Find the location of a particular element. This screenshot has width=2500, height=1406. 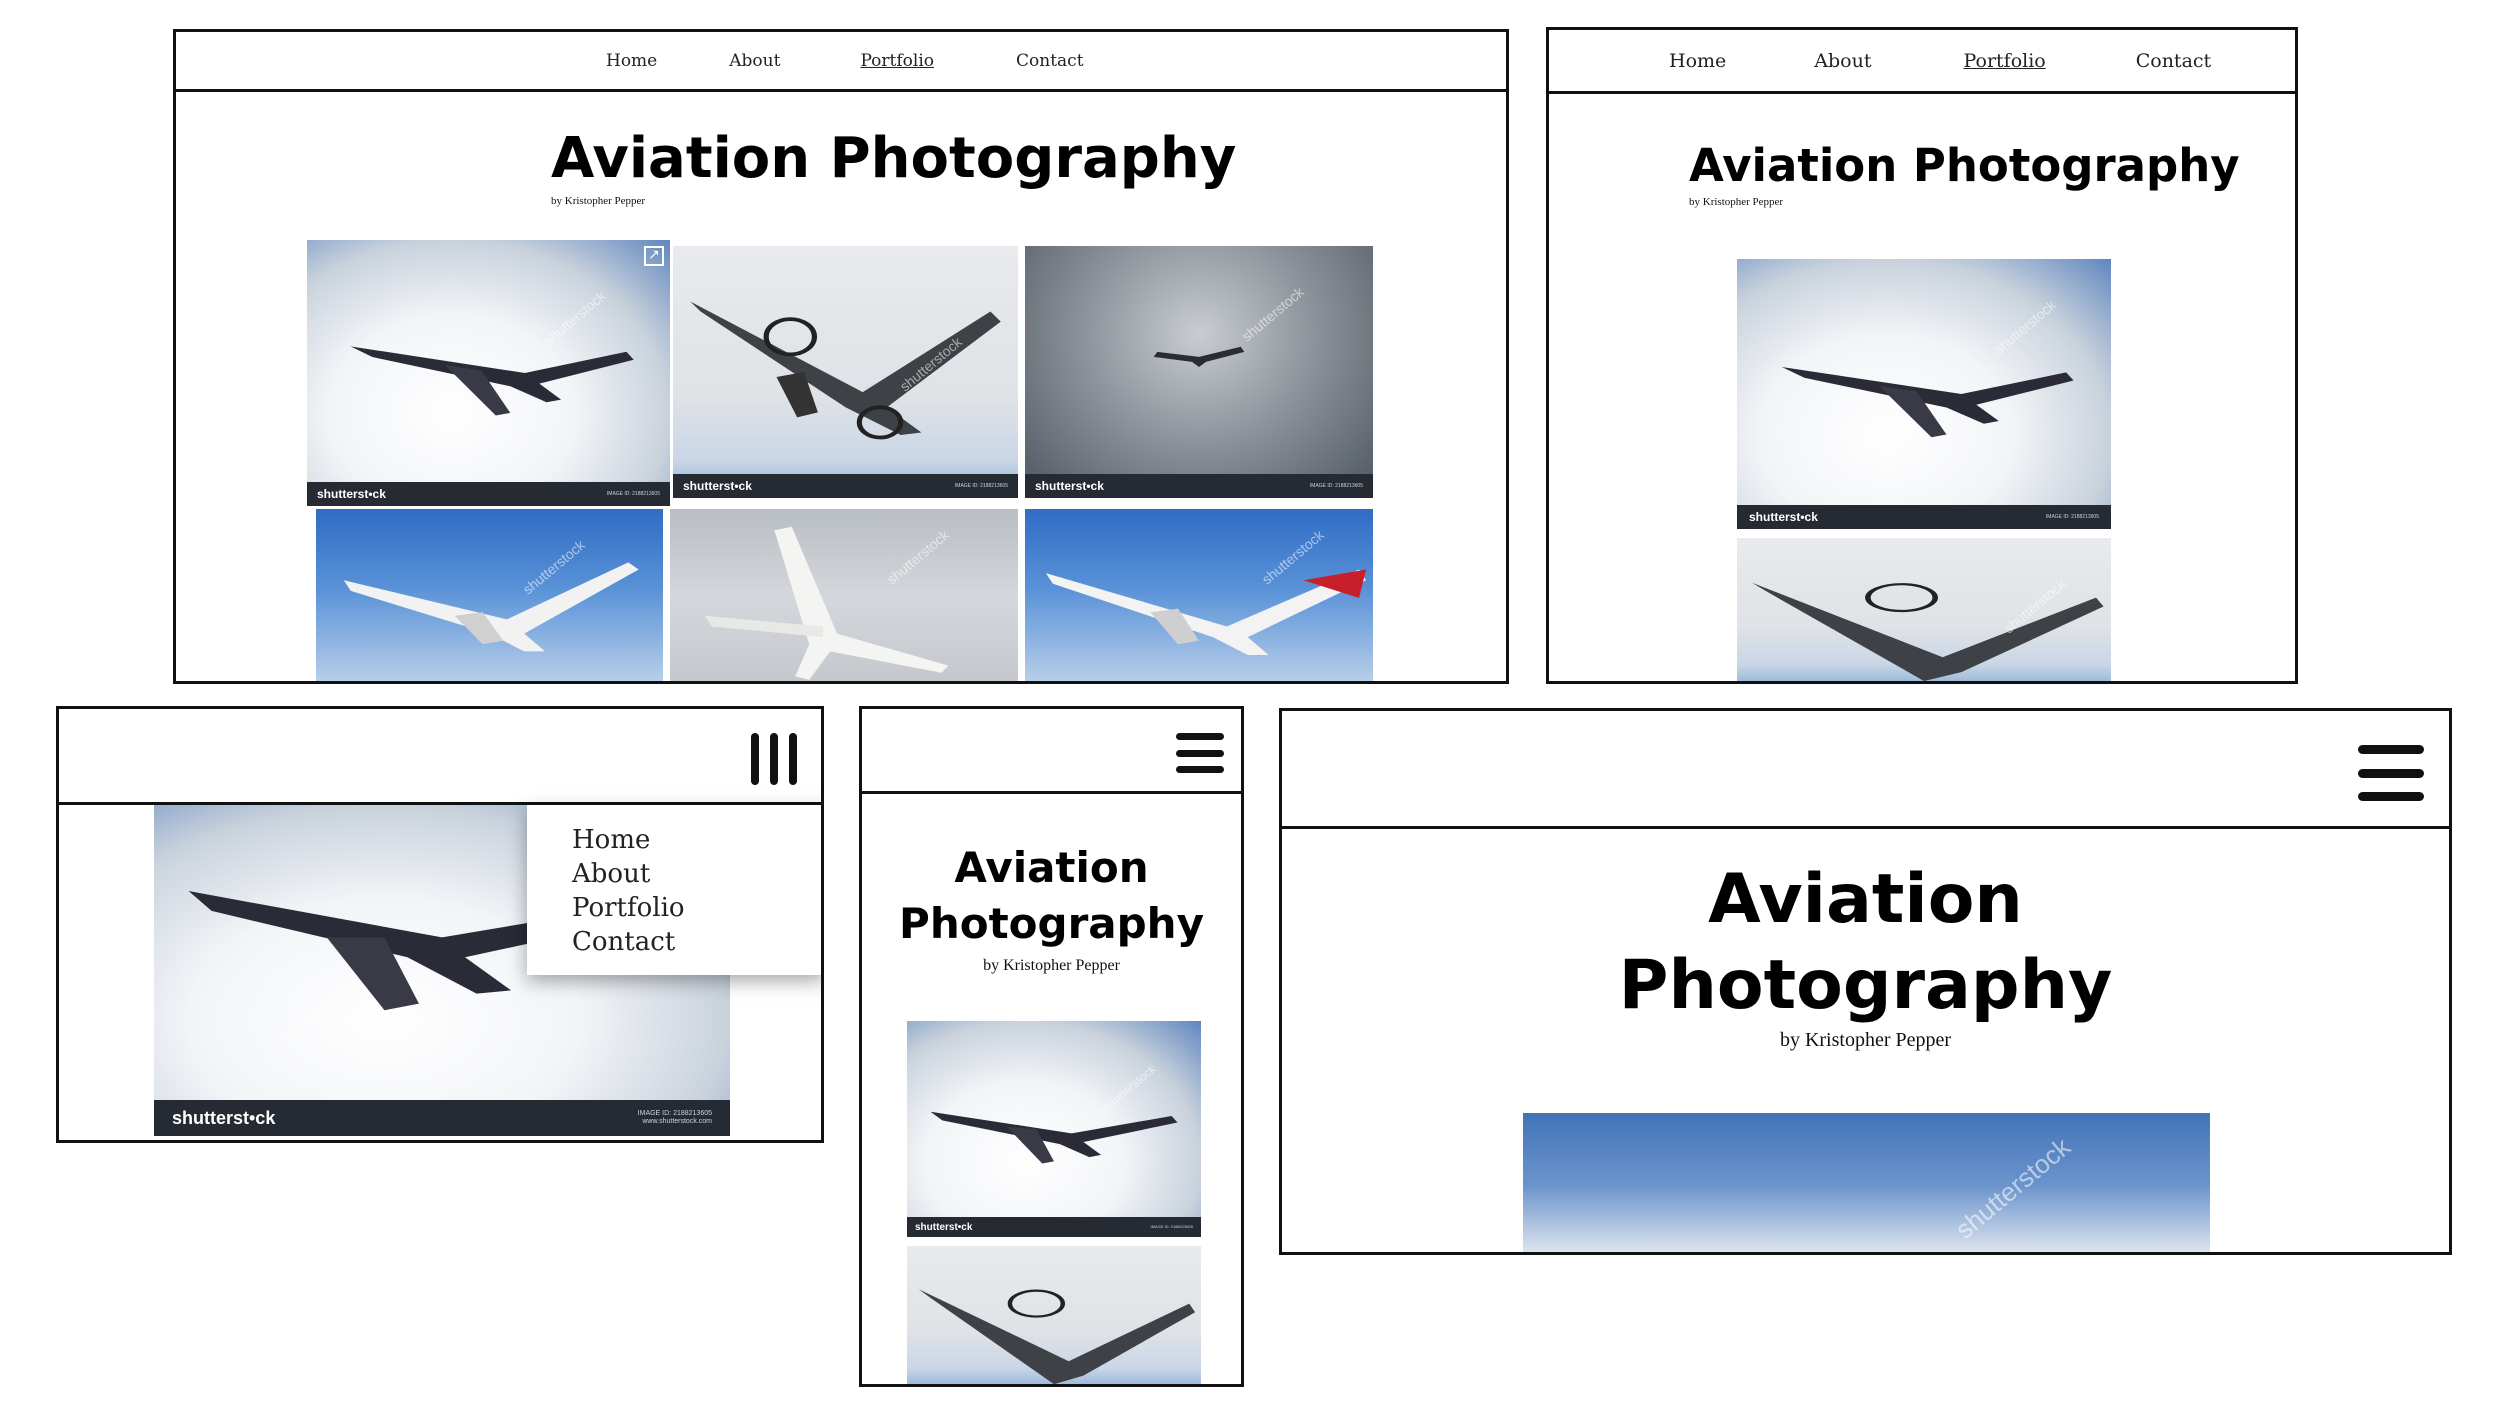

menu-item-about: About is located at coordinates (696, 874).